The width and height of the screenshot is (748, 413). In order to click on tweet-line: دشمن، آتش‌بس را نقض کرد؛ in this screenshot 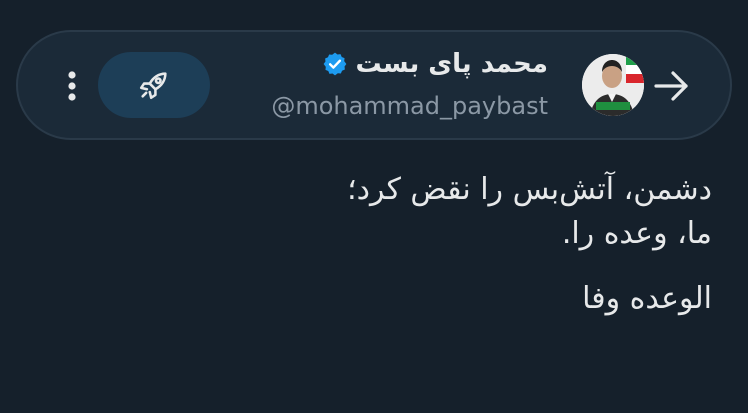, I will do `click(529, 189)`.